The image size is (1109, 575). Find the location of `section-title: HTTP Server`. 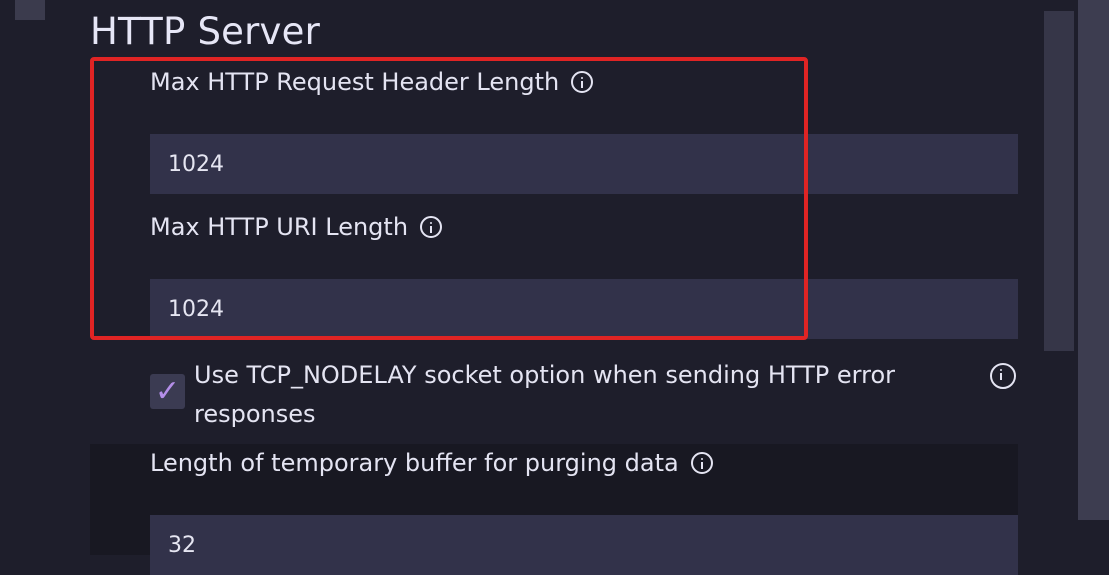

section-title: HTTP Server is located at coordinates (205, 31).